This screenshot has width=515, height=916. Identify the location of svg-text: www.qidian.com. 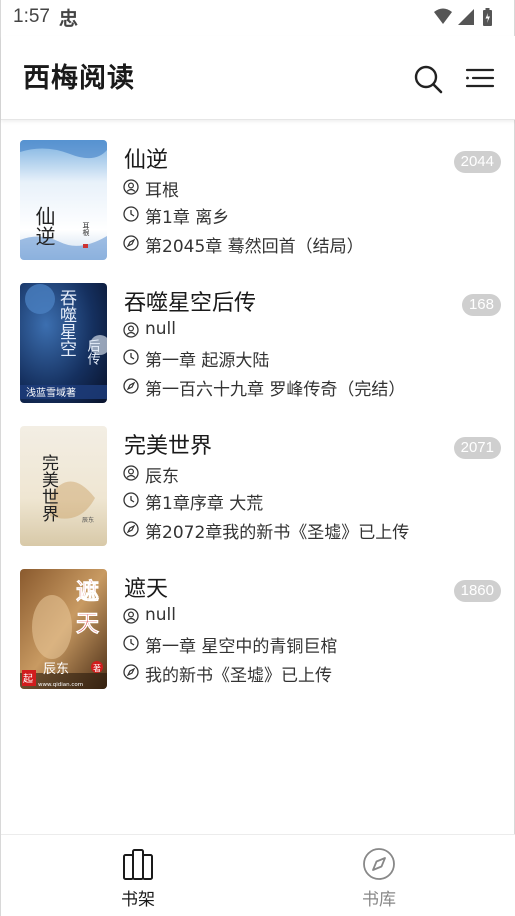
(60, 685).